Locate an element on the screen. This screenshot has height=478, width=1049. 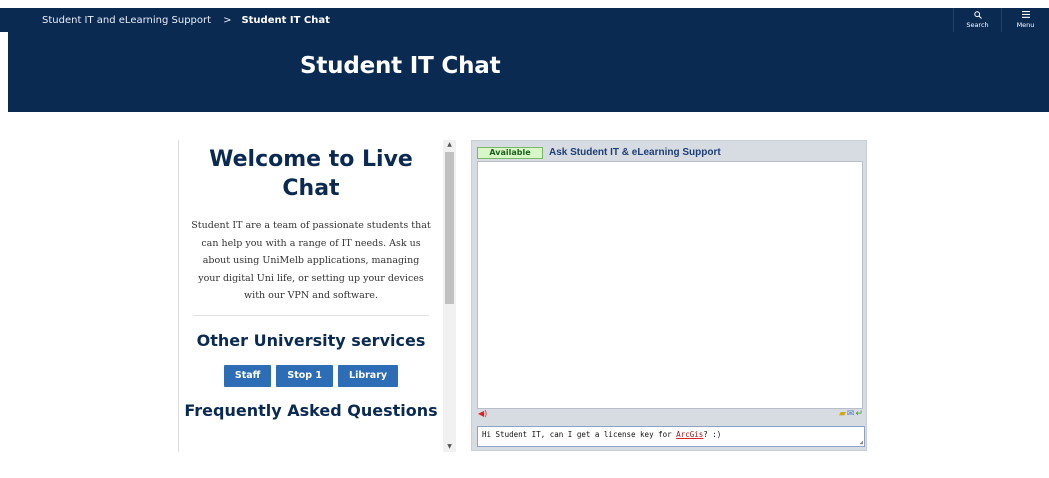
welcome-heading: Welcome to Live Chat is located at coordinates (311, 174).